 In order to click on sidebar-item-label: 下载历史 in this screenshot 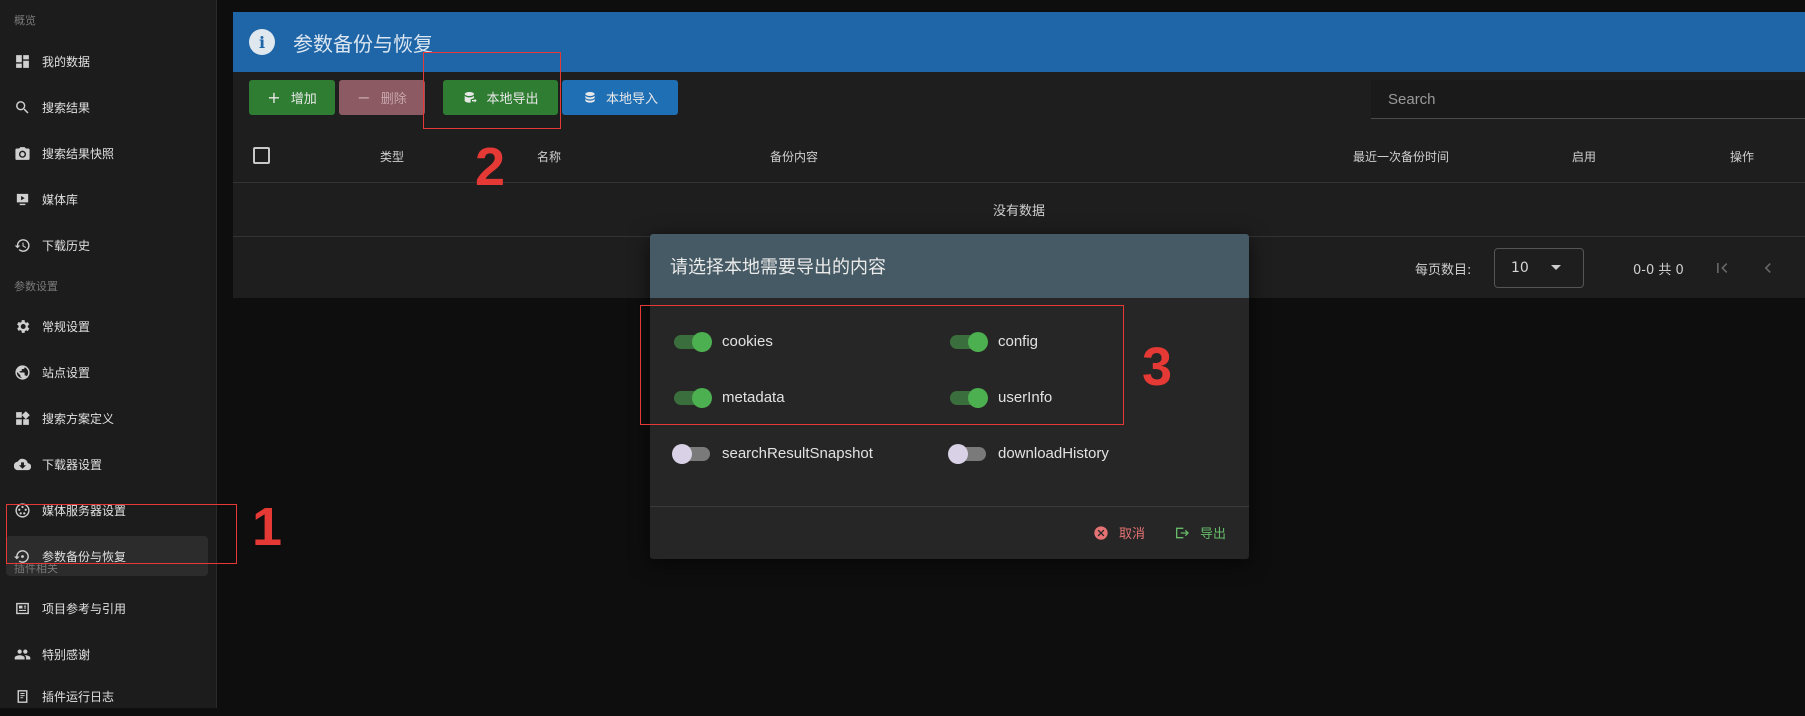, I will do `click(66, 245)`.